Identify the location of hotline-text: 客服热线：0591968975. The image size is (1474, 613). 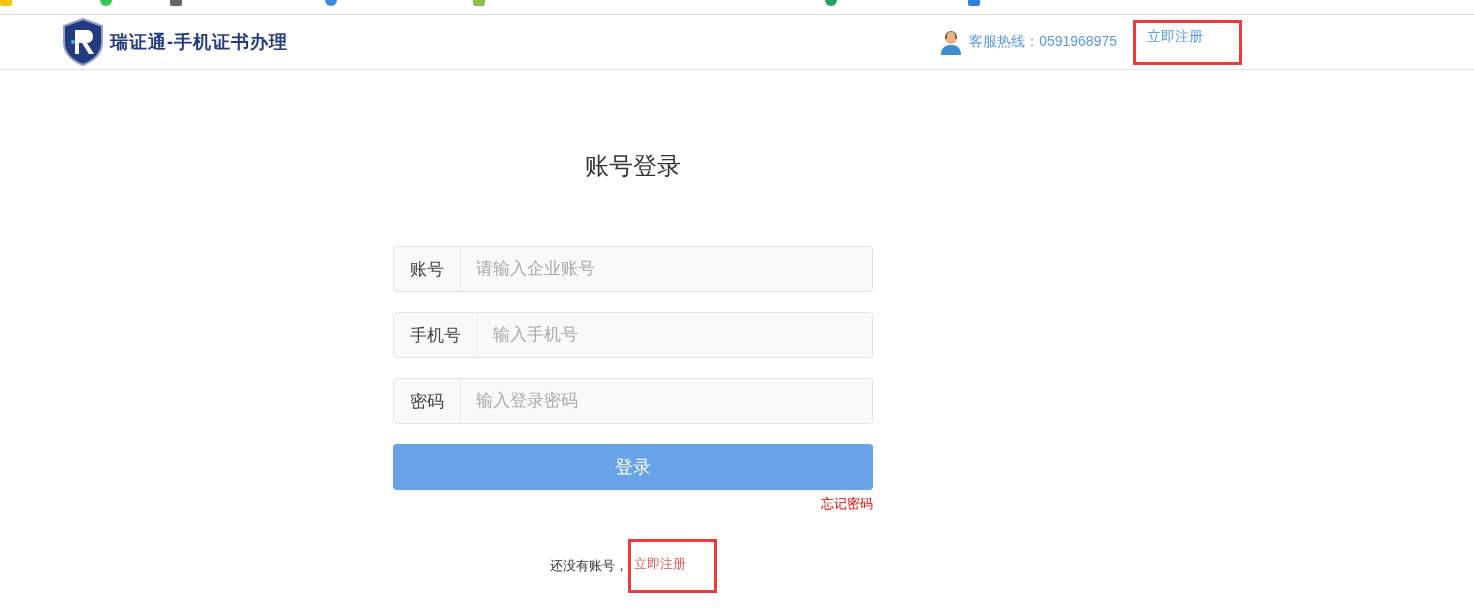
(1043, 42).